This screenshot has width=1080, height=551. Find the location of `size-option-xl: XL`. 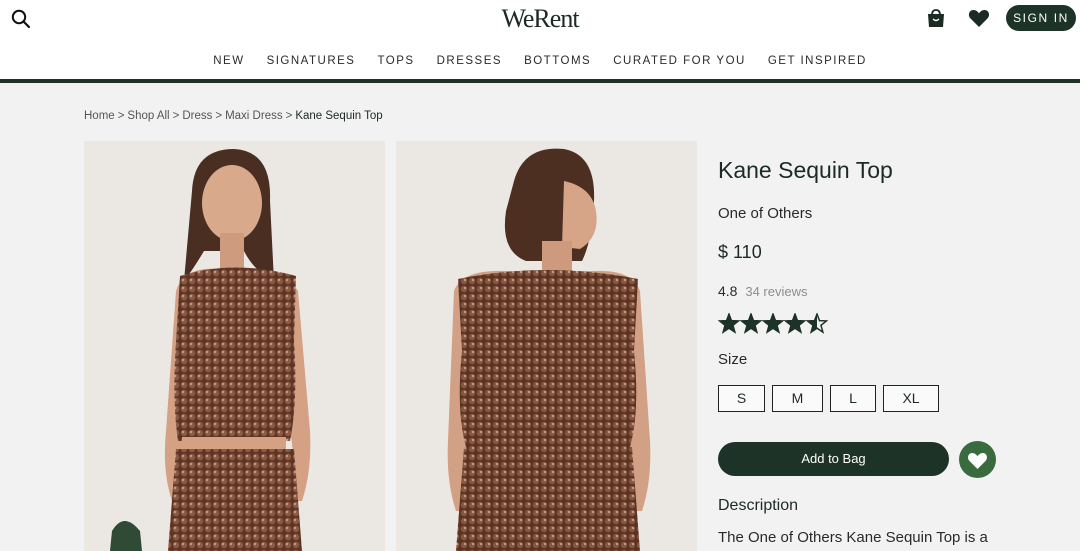

size-option-xl: XL is located at coordinates (911, 398).